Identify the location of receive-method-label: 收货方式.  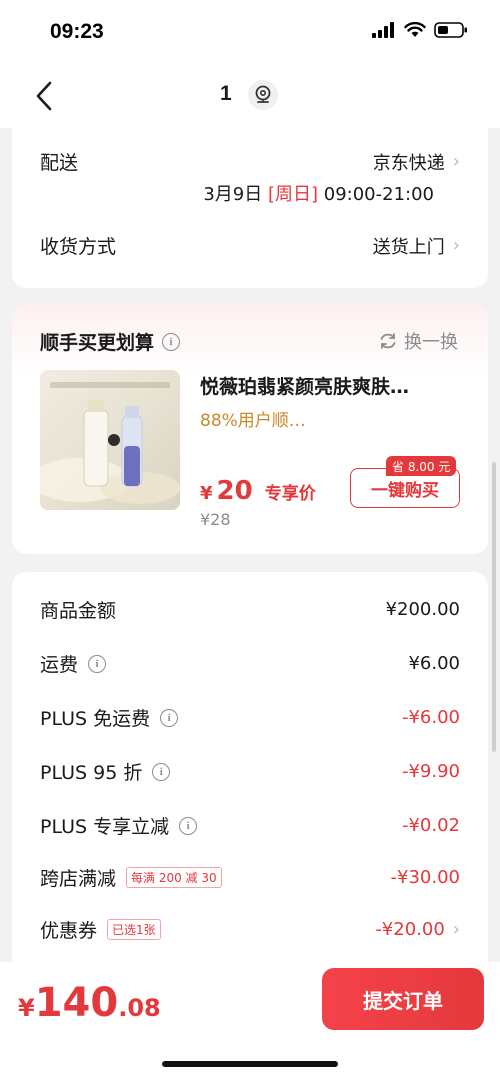
(78, 247).